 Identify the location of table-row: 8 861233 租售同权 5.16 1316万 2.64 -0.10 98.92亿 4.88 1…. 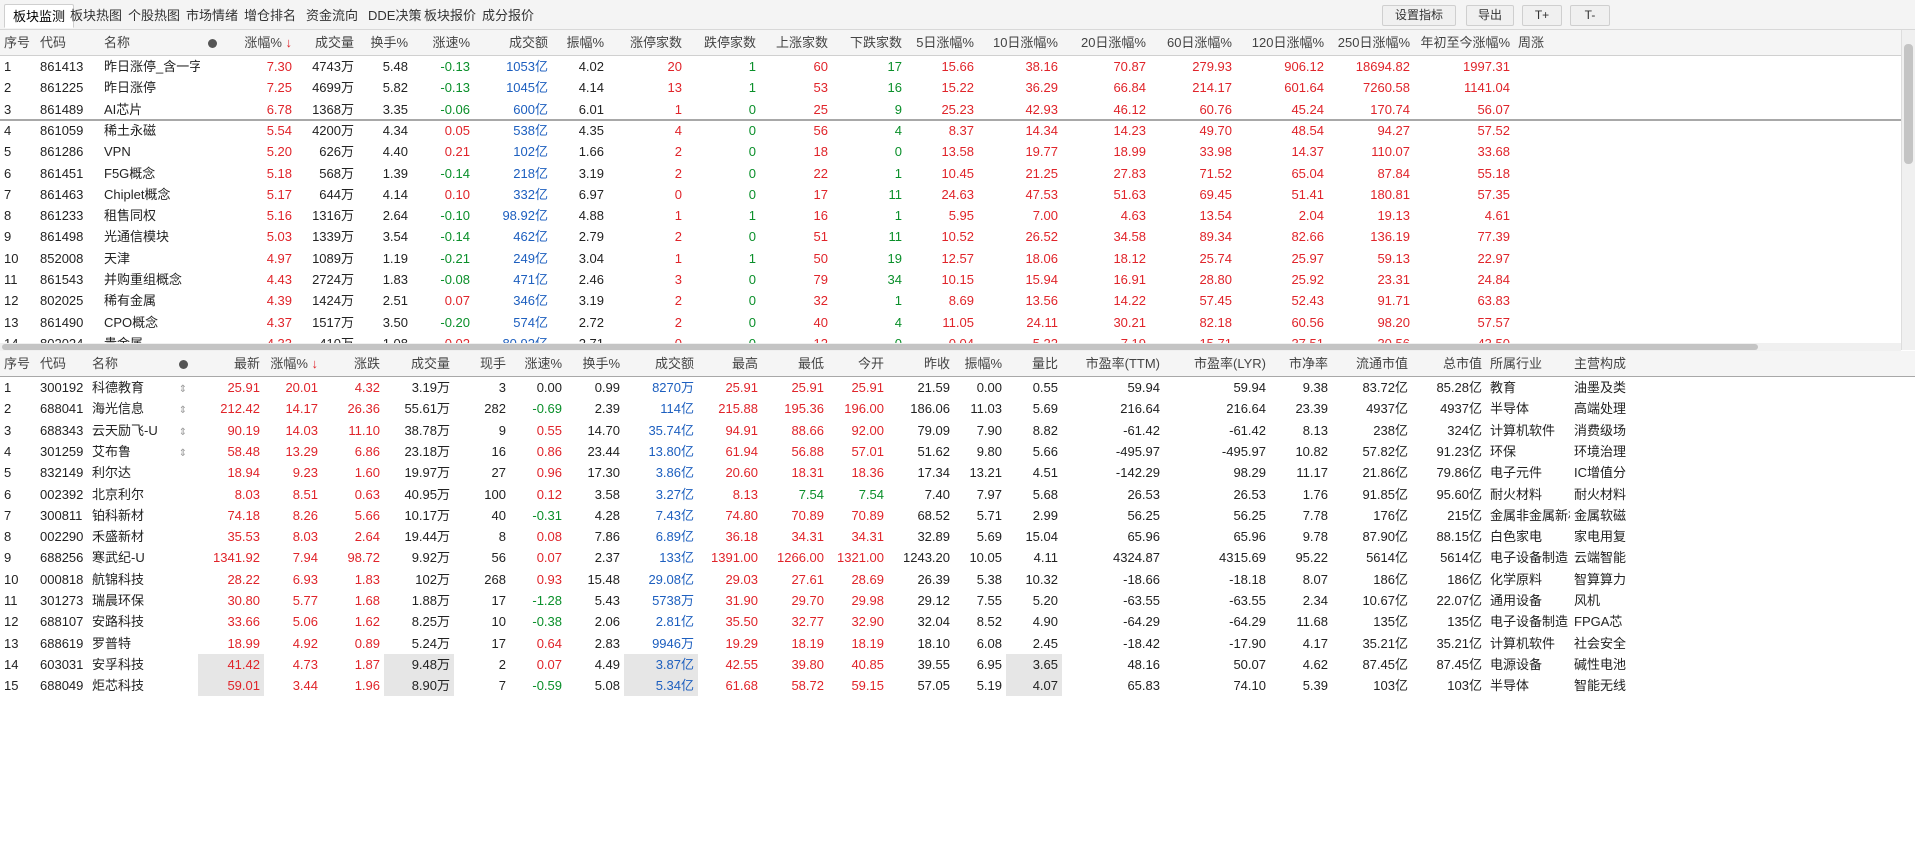
(950, 215).